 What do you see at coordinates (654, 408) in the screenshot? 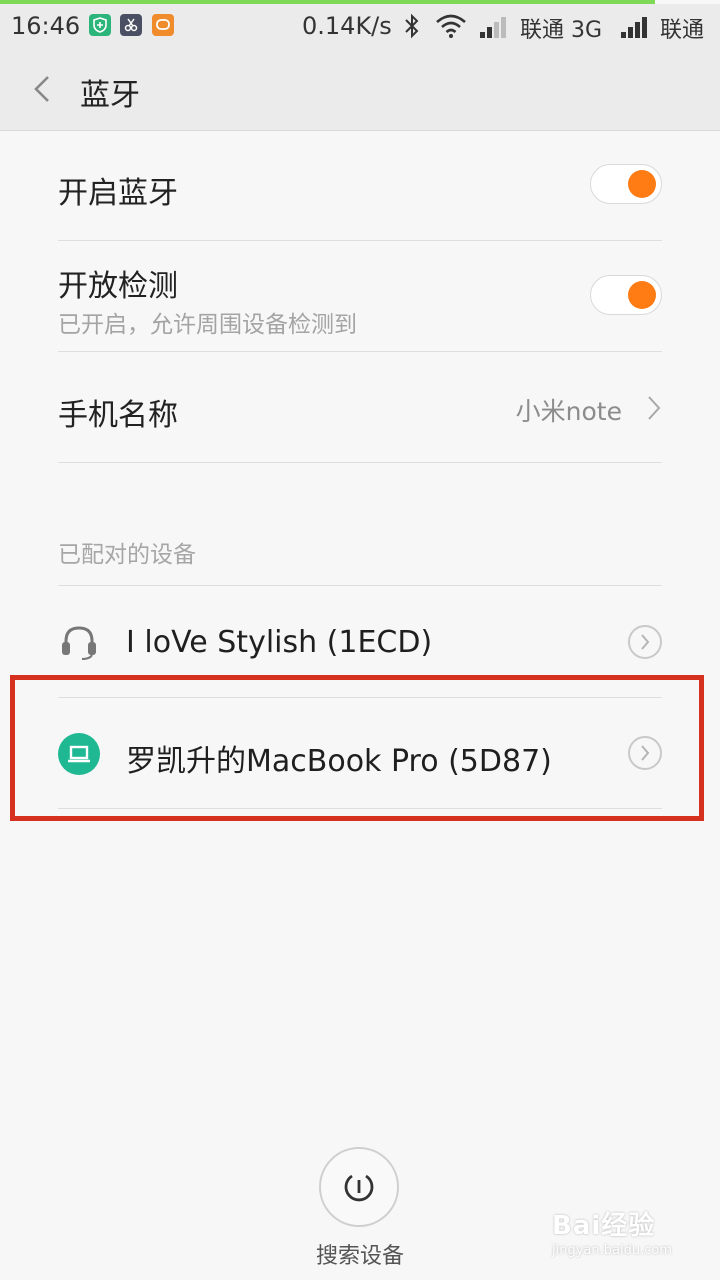
I see `chevron-right-icon` at bounding box center [654, 408].